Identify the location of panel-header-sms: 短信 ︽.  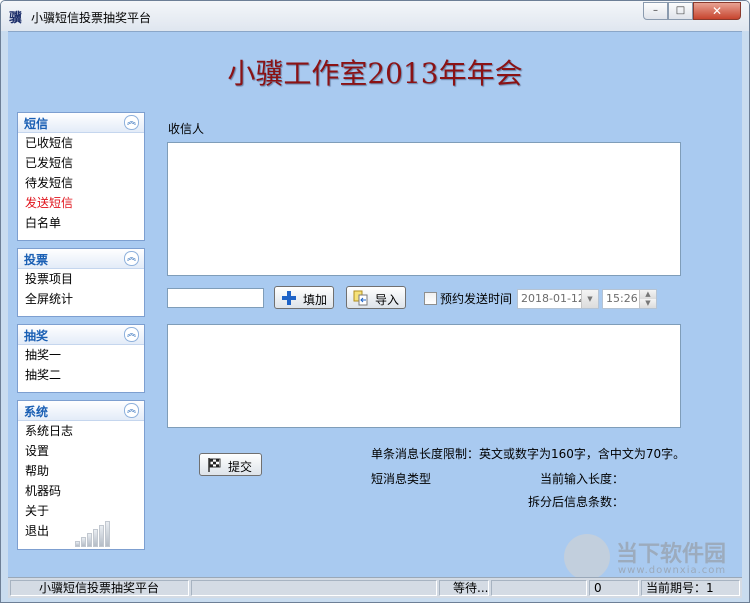
(81, 123).